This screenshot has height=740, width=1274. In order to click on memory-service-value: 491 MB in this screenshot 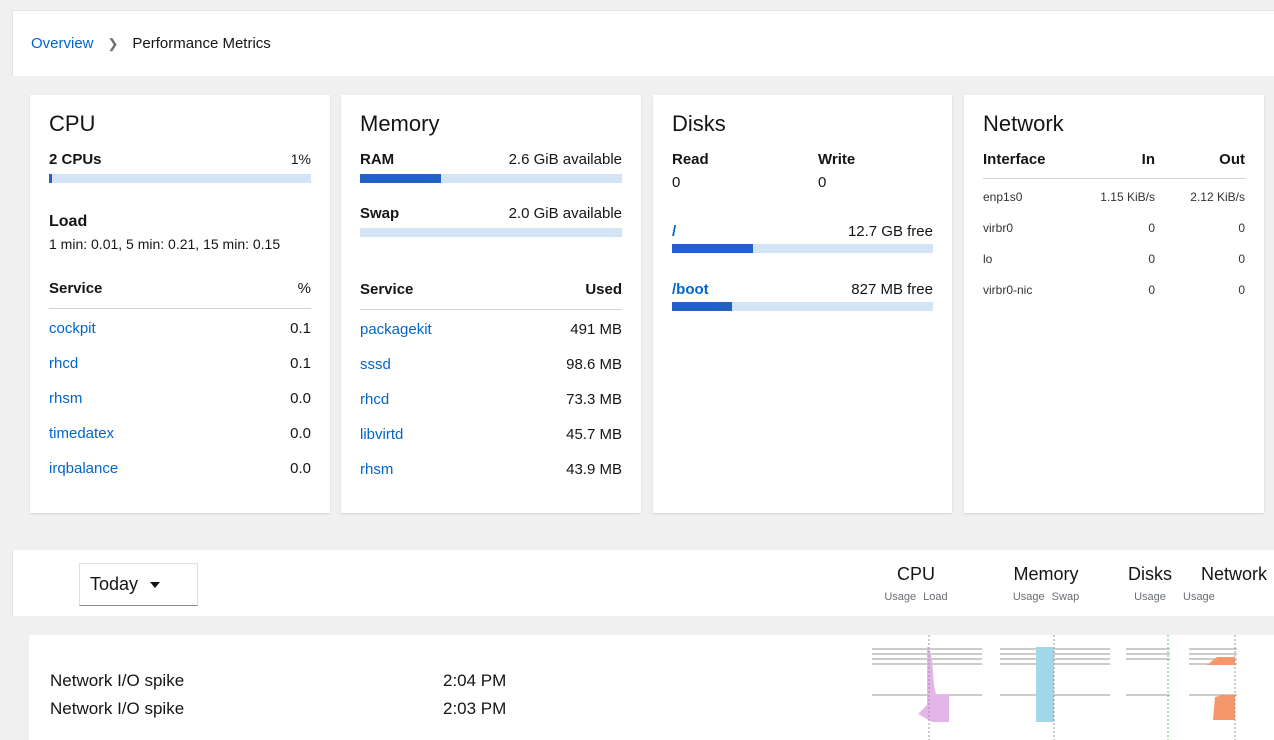, I will do `click(596, 329)`.